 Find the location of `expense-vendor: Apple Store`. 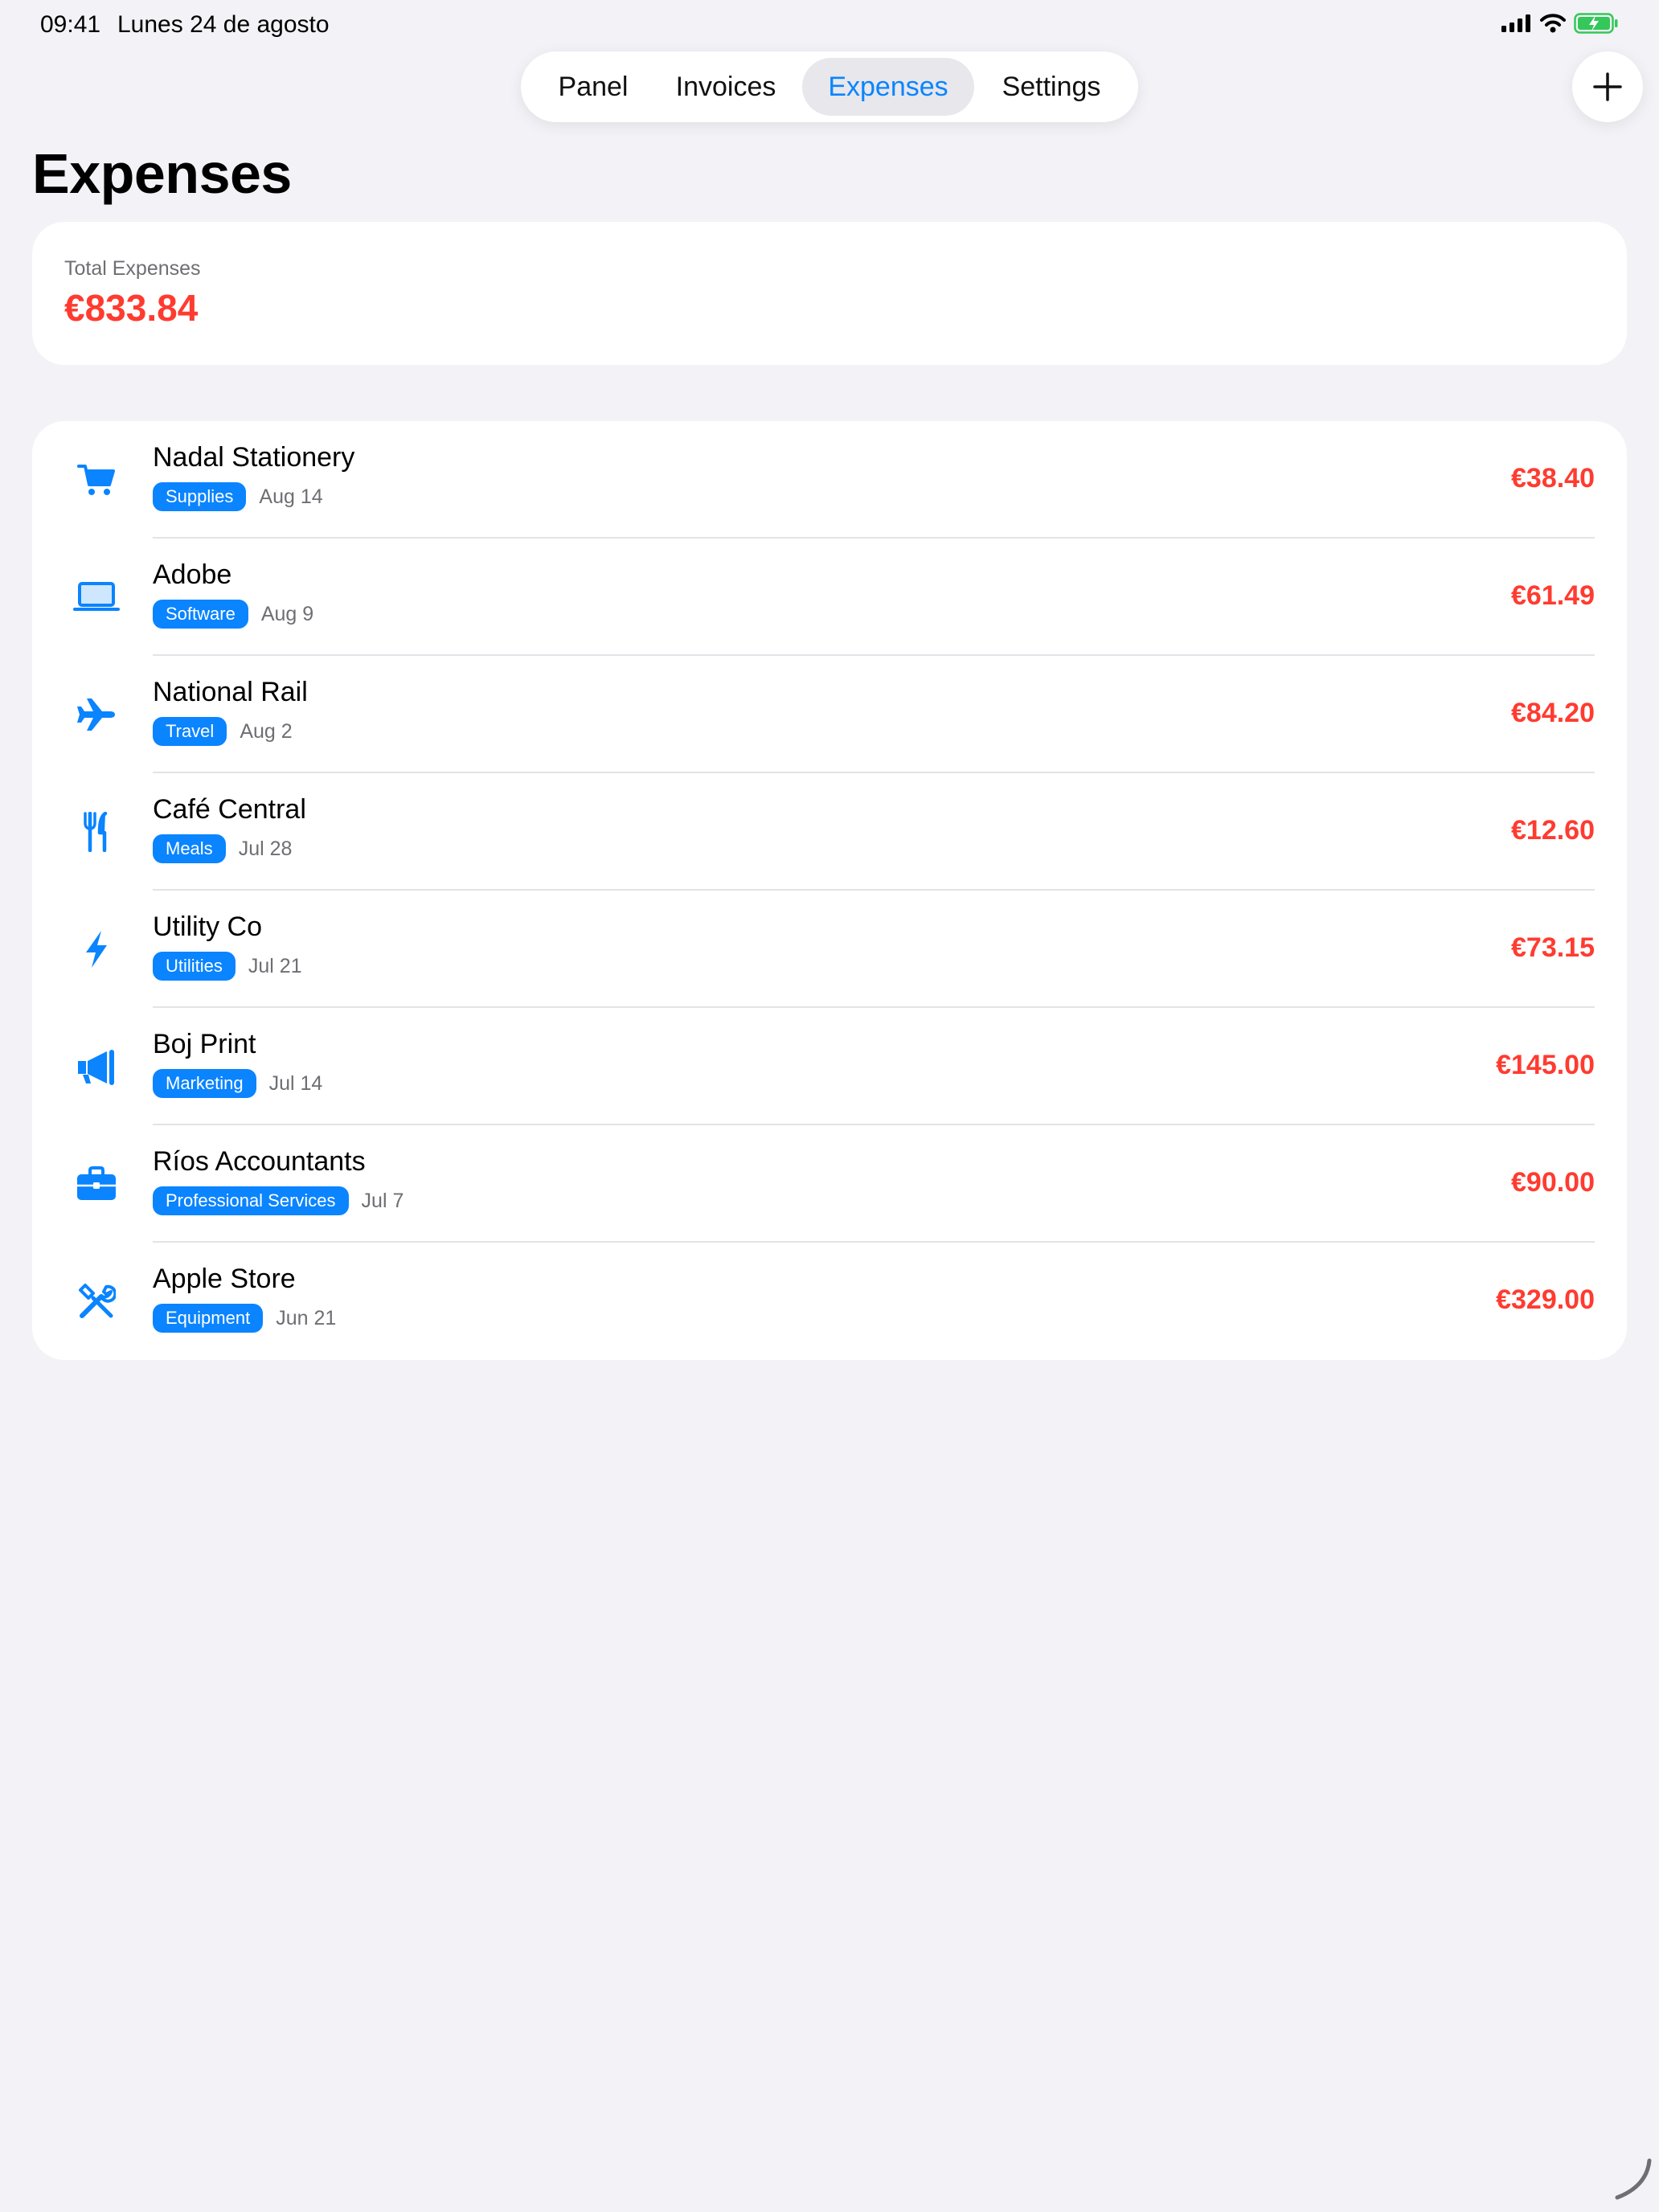

expense-vendor: Apple Store is located at coordinates (224, 1279).